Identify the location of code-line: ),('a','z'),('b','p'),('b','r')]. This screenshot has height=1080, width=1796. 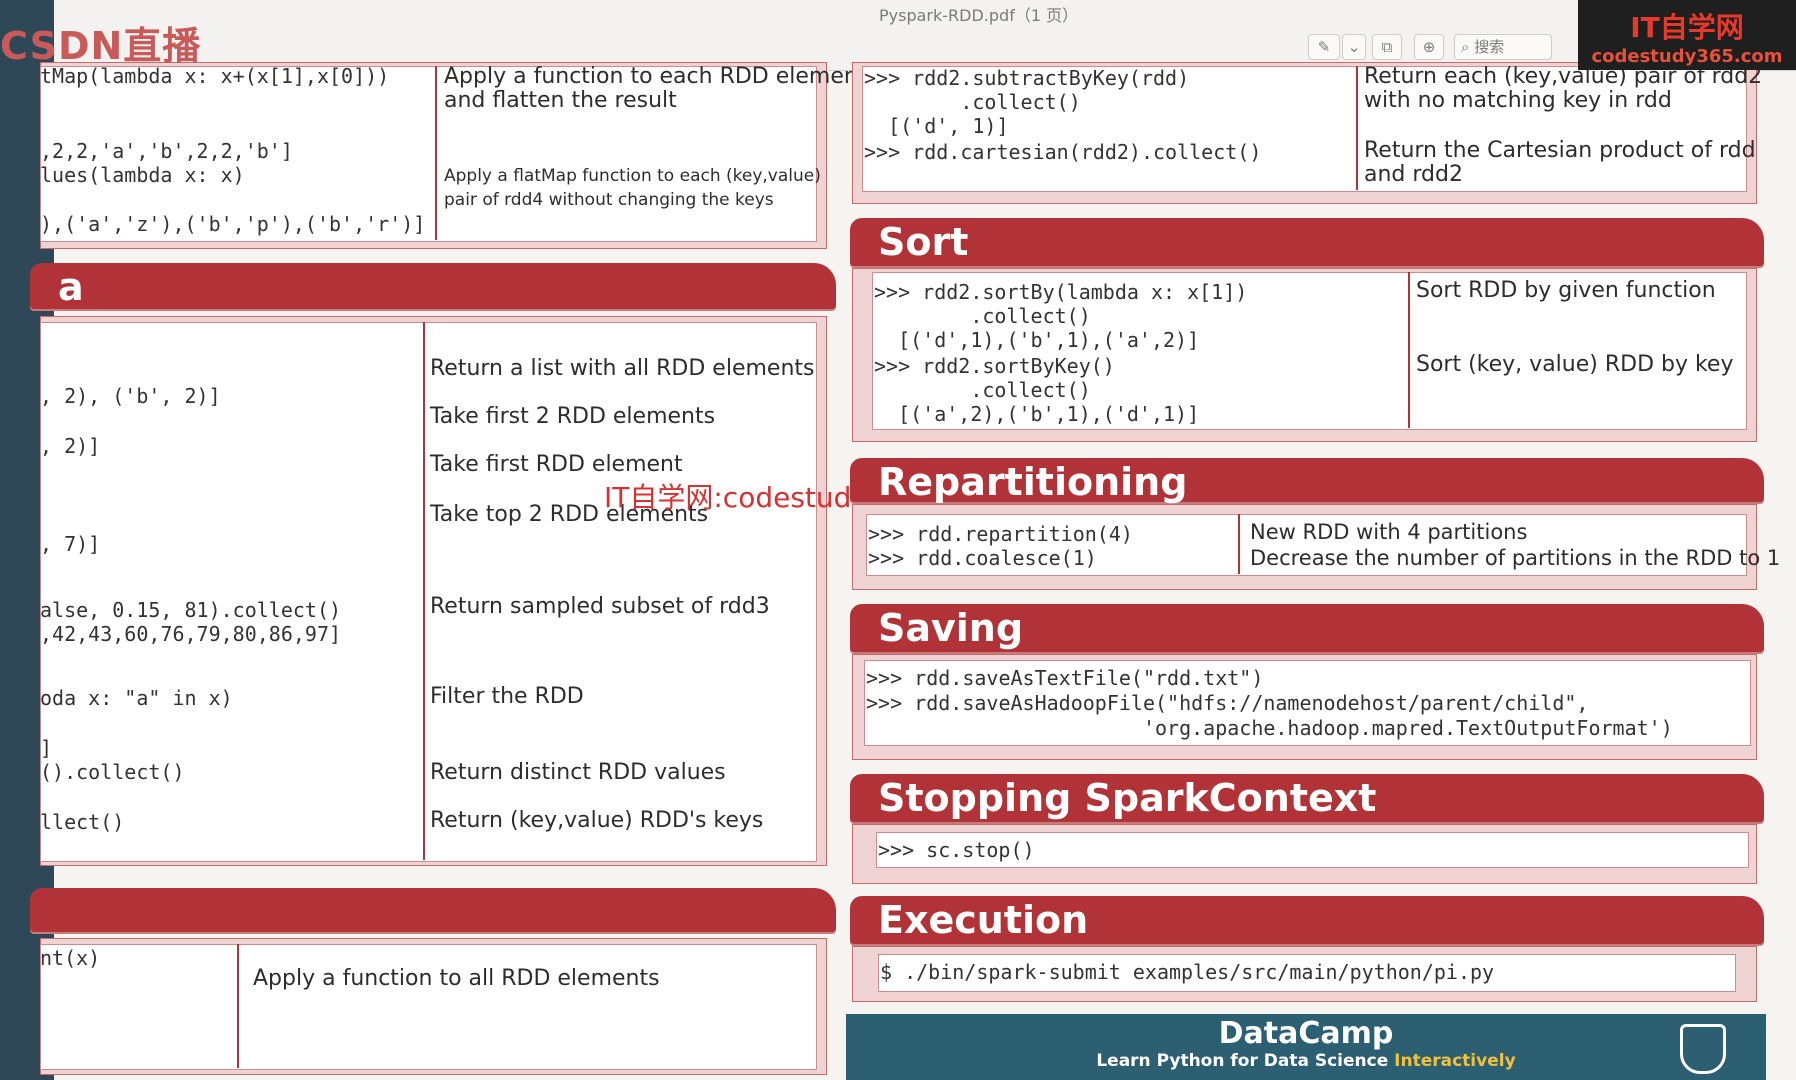
(233, 224).